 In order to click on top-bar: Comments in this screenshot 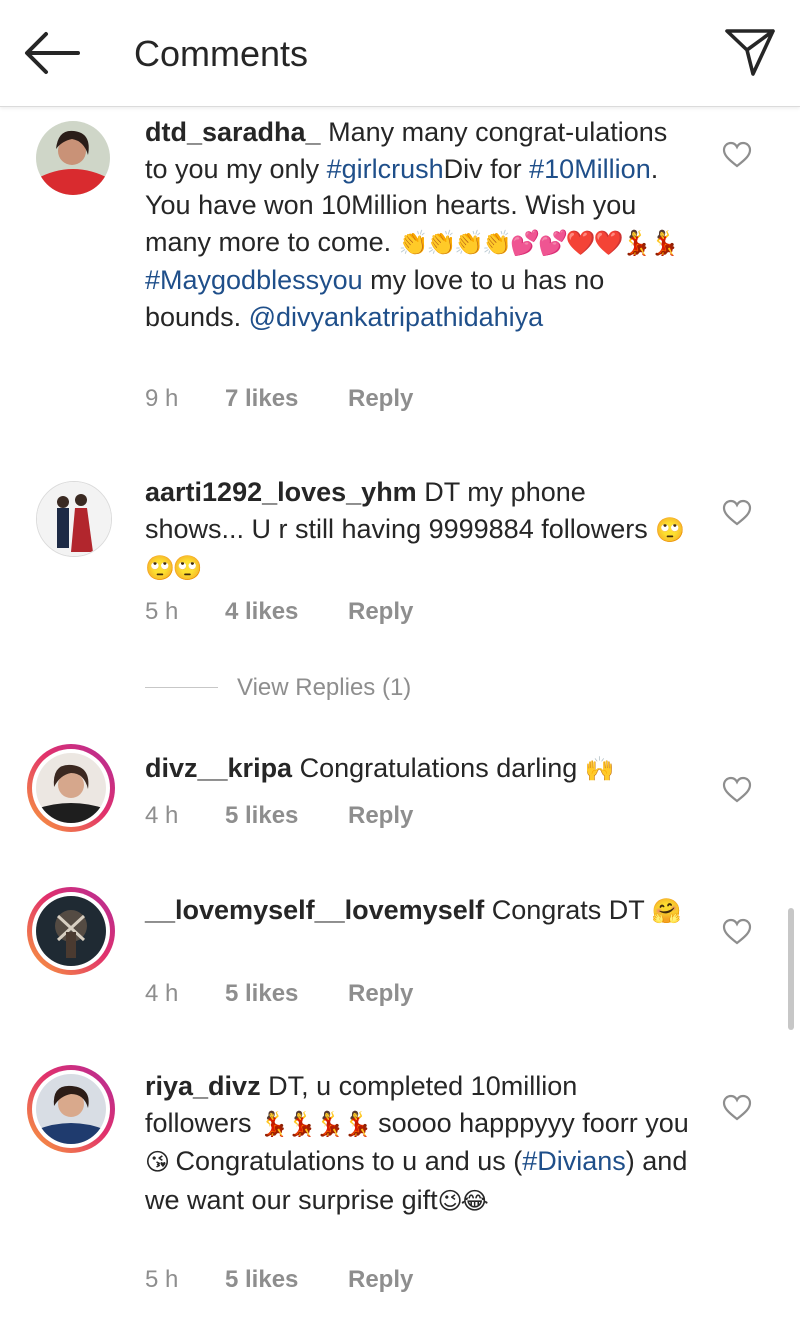, I will do `click(400, 53)`.